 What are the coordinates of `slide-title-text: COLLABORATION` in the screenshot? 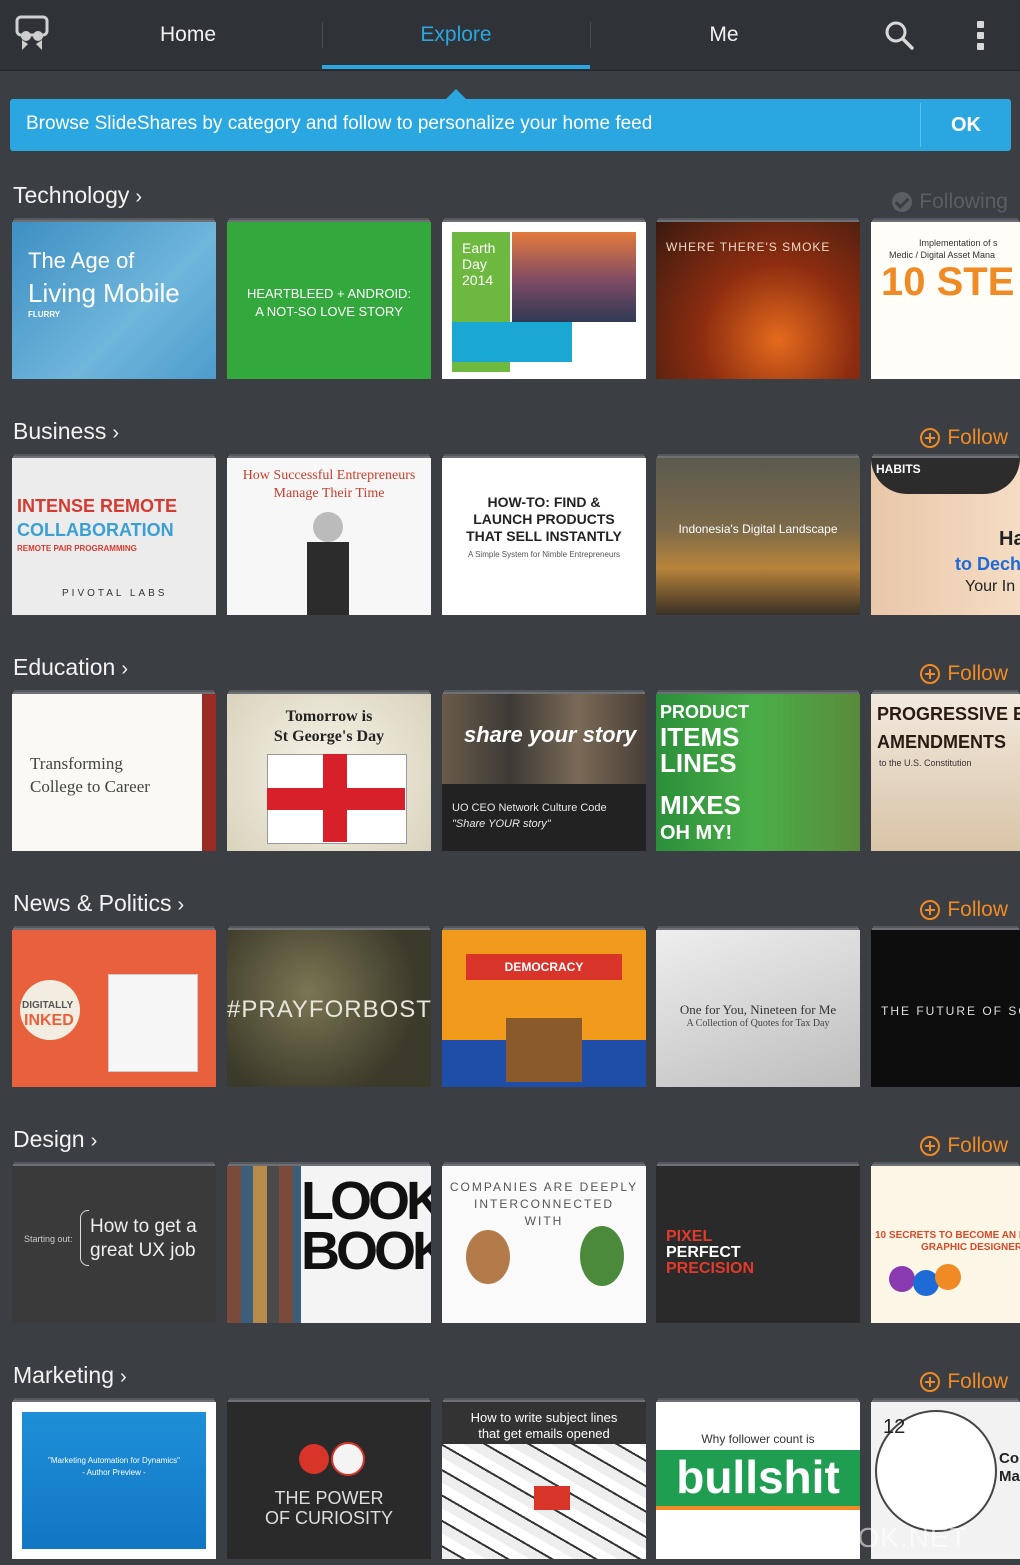 It's located at (95, 530).